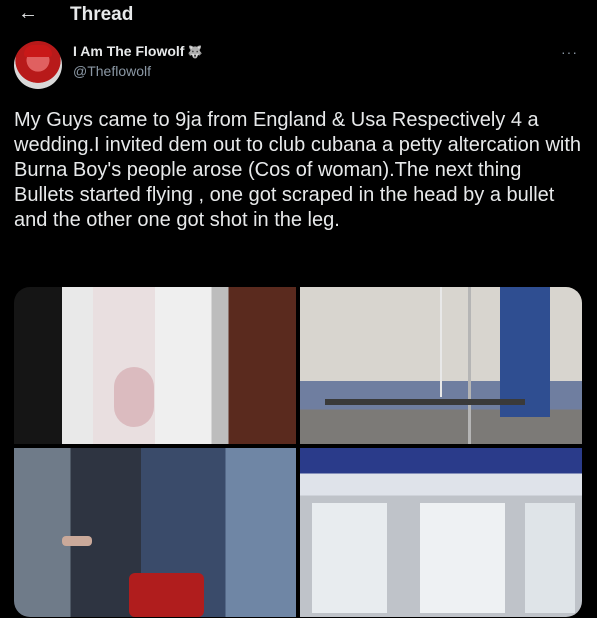 This screenshot has height=618, width=597. I want to click on avatar, so click(38, 65).